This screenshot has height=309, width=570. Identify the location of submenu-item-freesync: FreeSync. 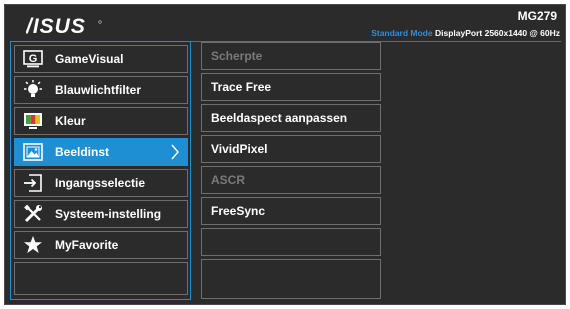
(291, 211).